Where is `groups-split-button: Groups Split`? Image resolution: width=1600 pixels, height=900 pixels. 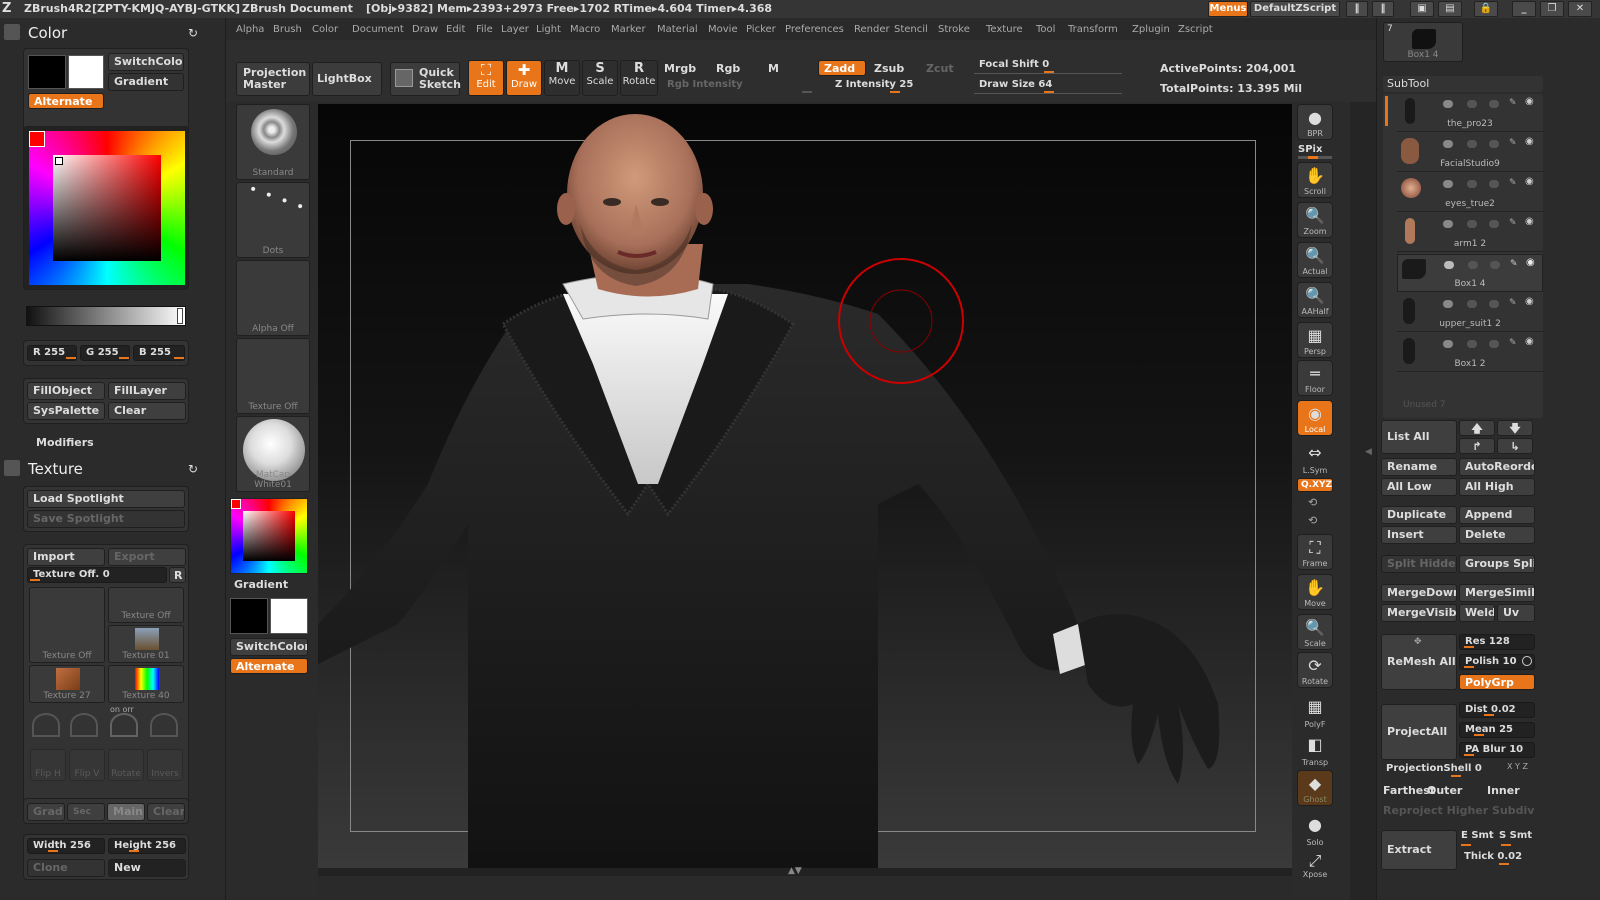
groups-split-button: Groups Split is located at coordinates (1497, 564).